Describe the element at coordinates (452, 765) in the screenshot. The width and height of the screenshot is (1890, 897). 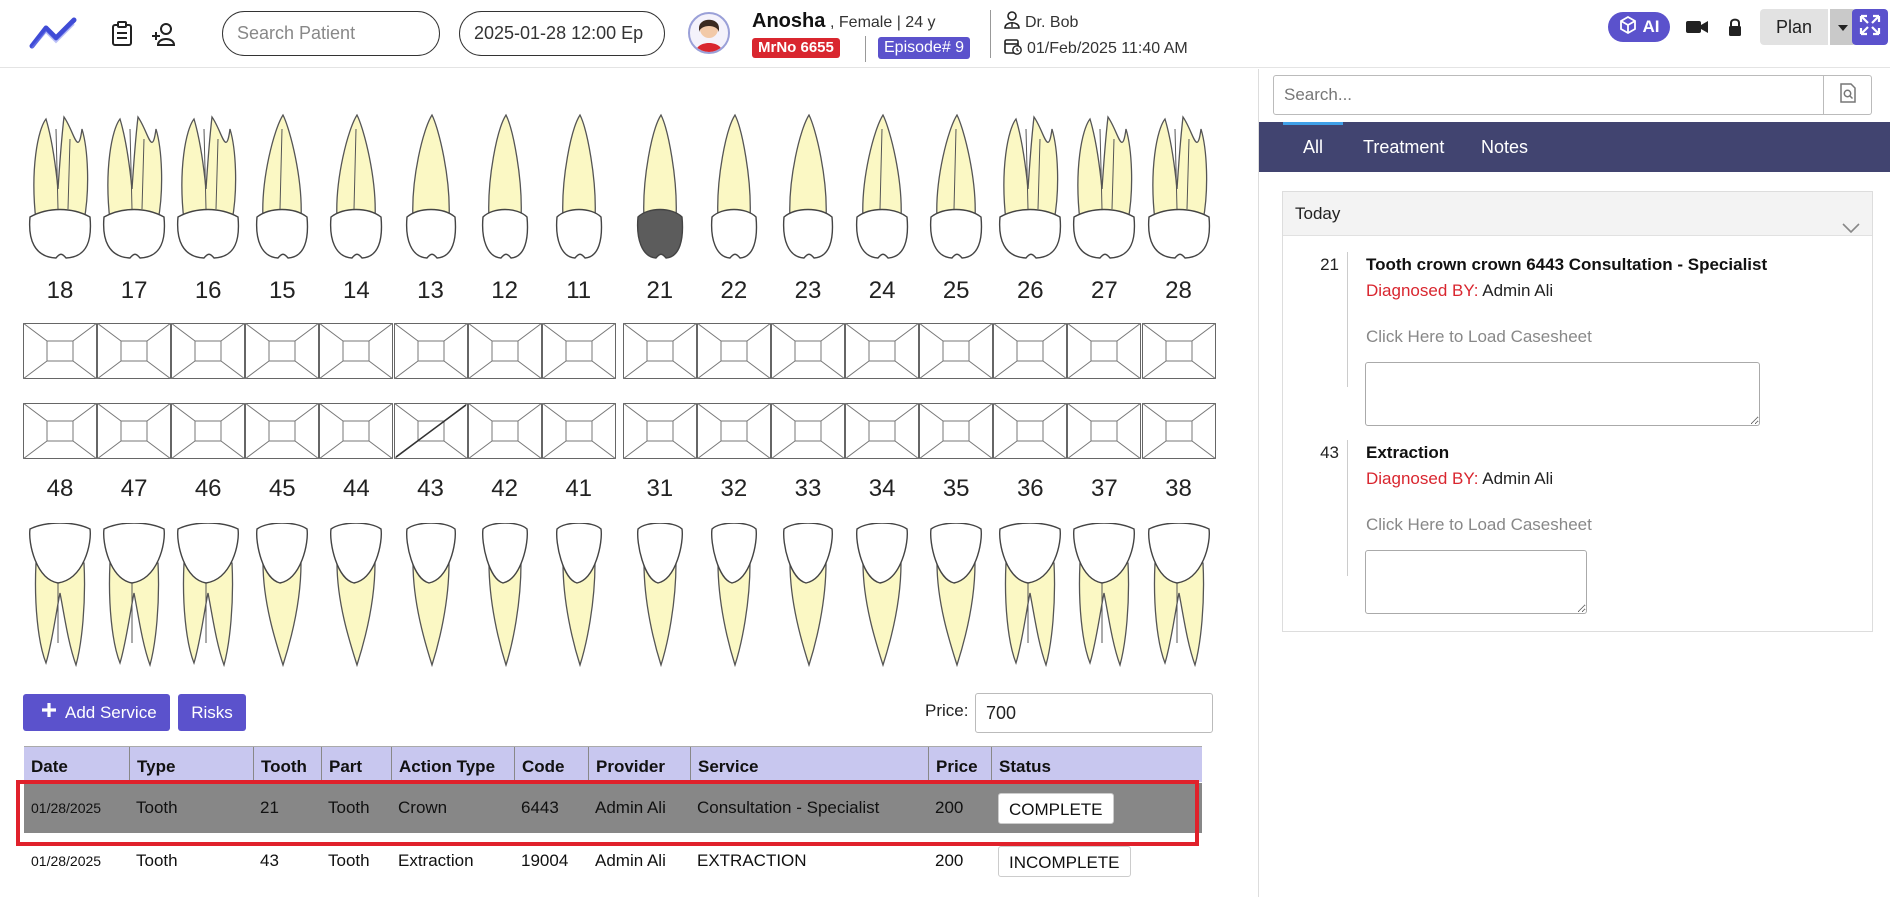
I see `column-header-action: Action Type` at that location.